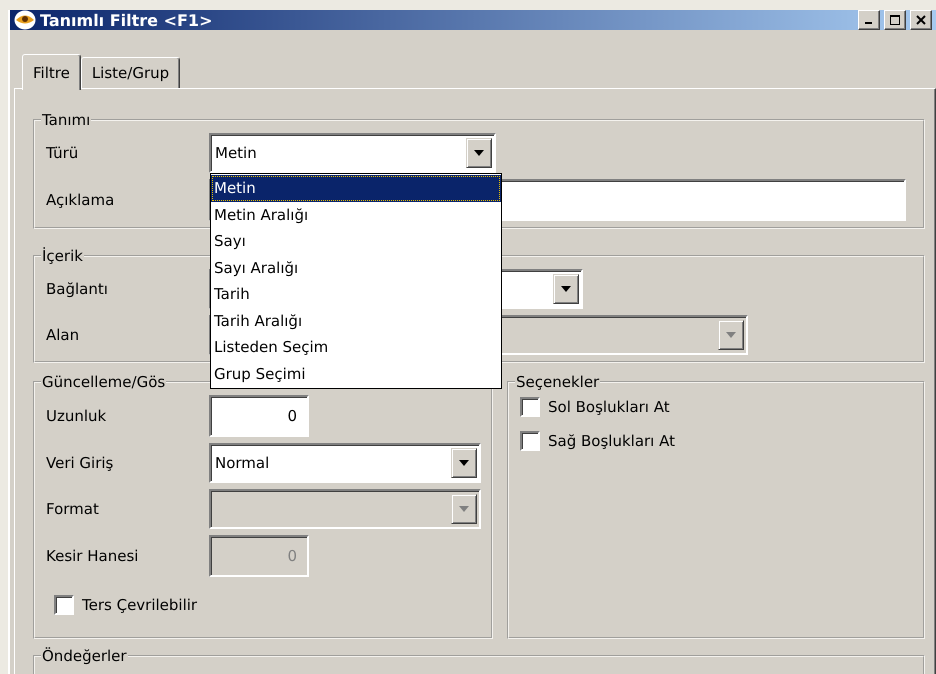 This screenshot has height=674, width=936. I want to click on field-label: Veri Giriş, so click(80, 463).